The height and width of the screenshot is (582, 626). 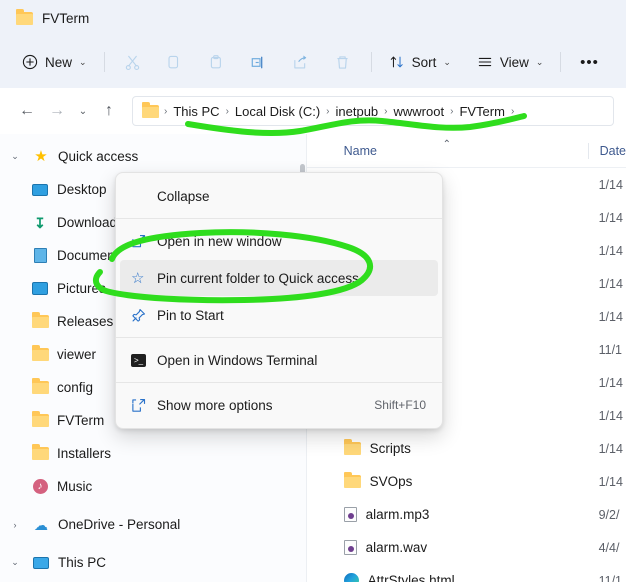 I want to click on menu-item-label: Collapse, so click(x=183, y=196).